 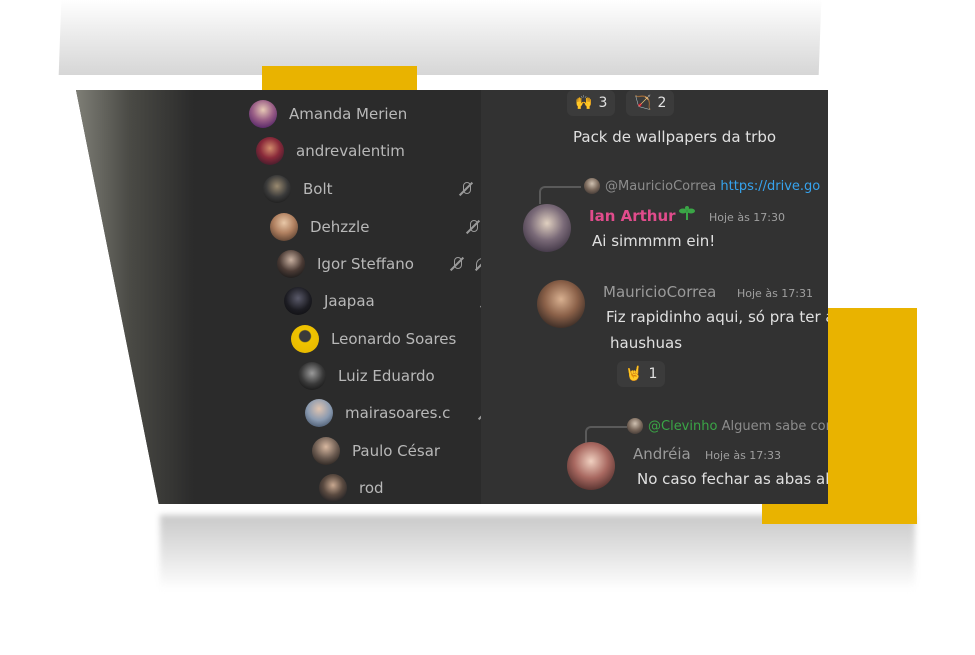 What do you see at coordinates (682, 426) in the screenshot?
I see `reply-mention: @Clevinho` at bounding box center [682, 426].